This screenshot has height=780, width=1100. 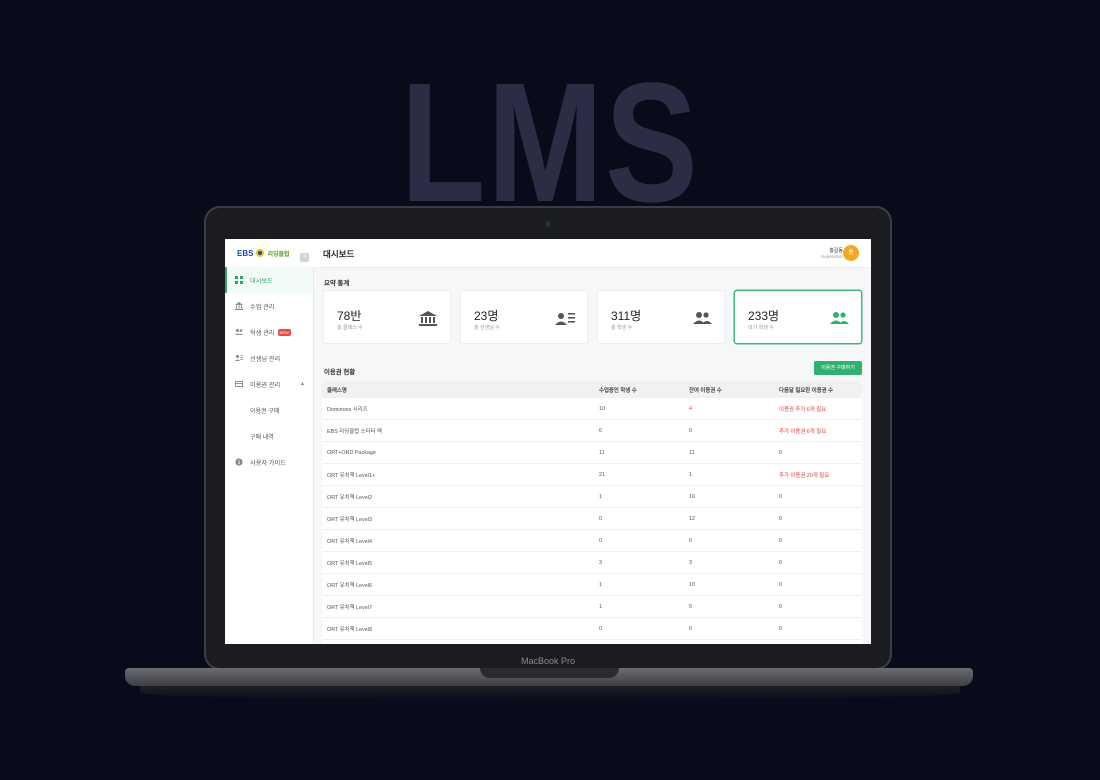 What do you see at coordinates (592, 585) in the screenshot?
I see `table-row: ORT 유치책 Level6 1 10 0` at bounding box center [592, 585].